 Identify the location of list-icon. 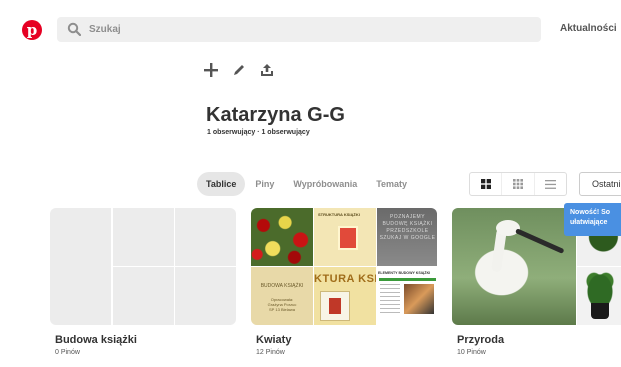
(550, 184).